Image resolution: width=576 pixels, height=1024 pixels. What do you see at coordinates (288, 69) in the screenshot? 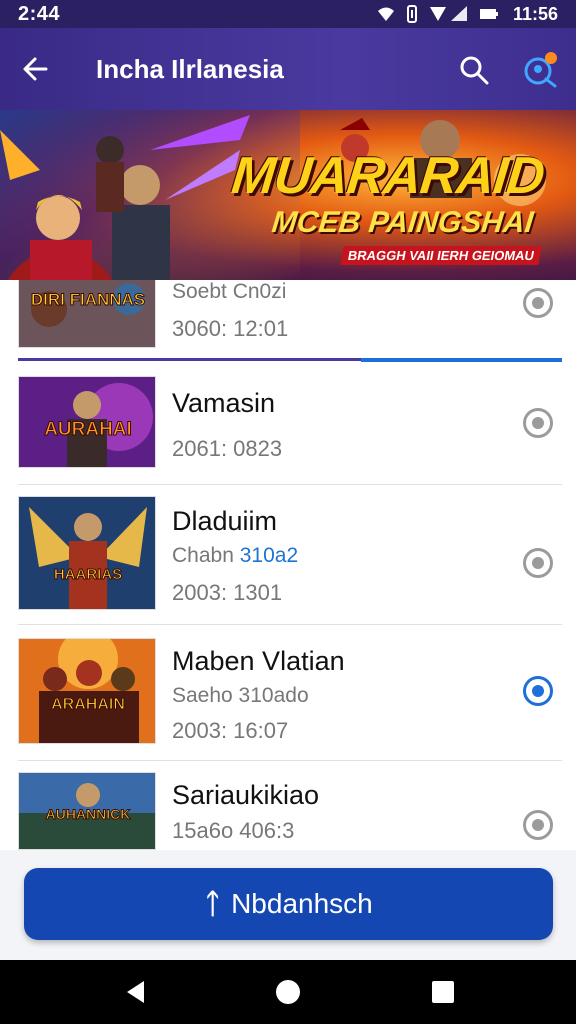
I see `app-bar: Incha Ilrlanesia` at bounding box center [288, 69].